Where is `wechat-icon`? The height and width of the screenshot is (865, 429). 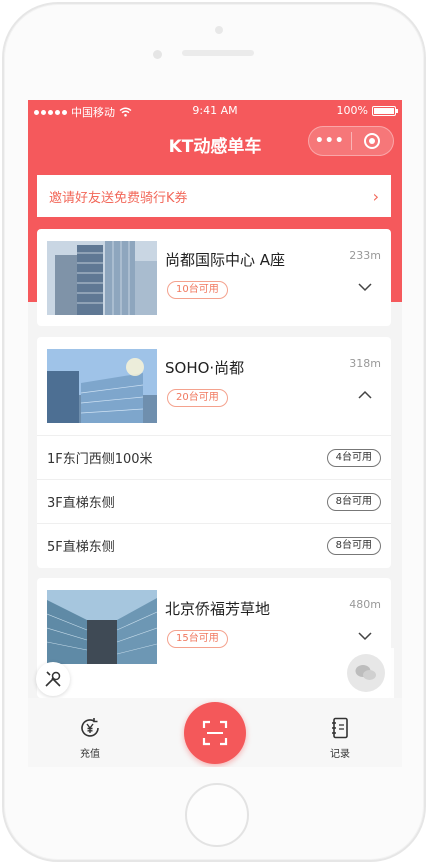
wechat-icon is located at coordinates (366, 673).